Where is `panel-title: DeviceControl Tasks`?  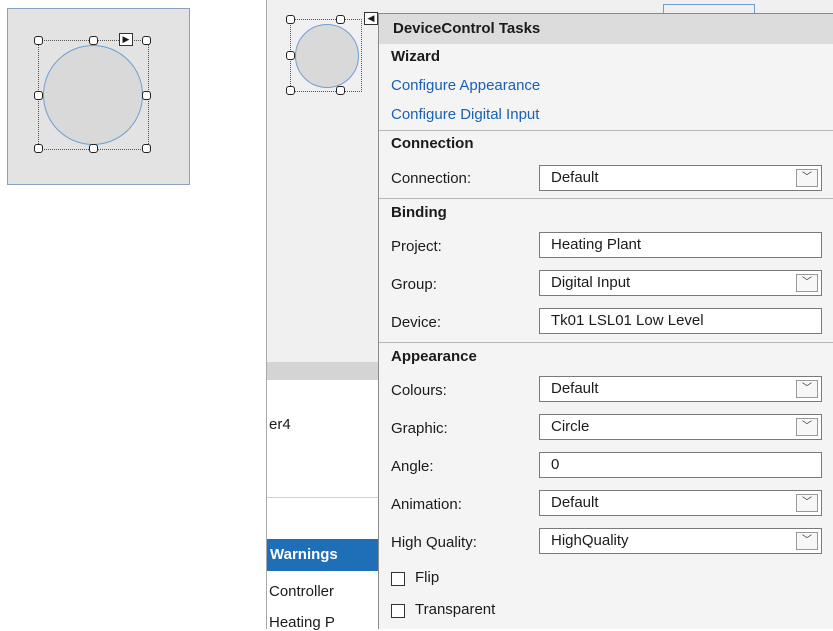 panel-title: DeviceControl Tasks is located at coordinates (606, 29).